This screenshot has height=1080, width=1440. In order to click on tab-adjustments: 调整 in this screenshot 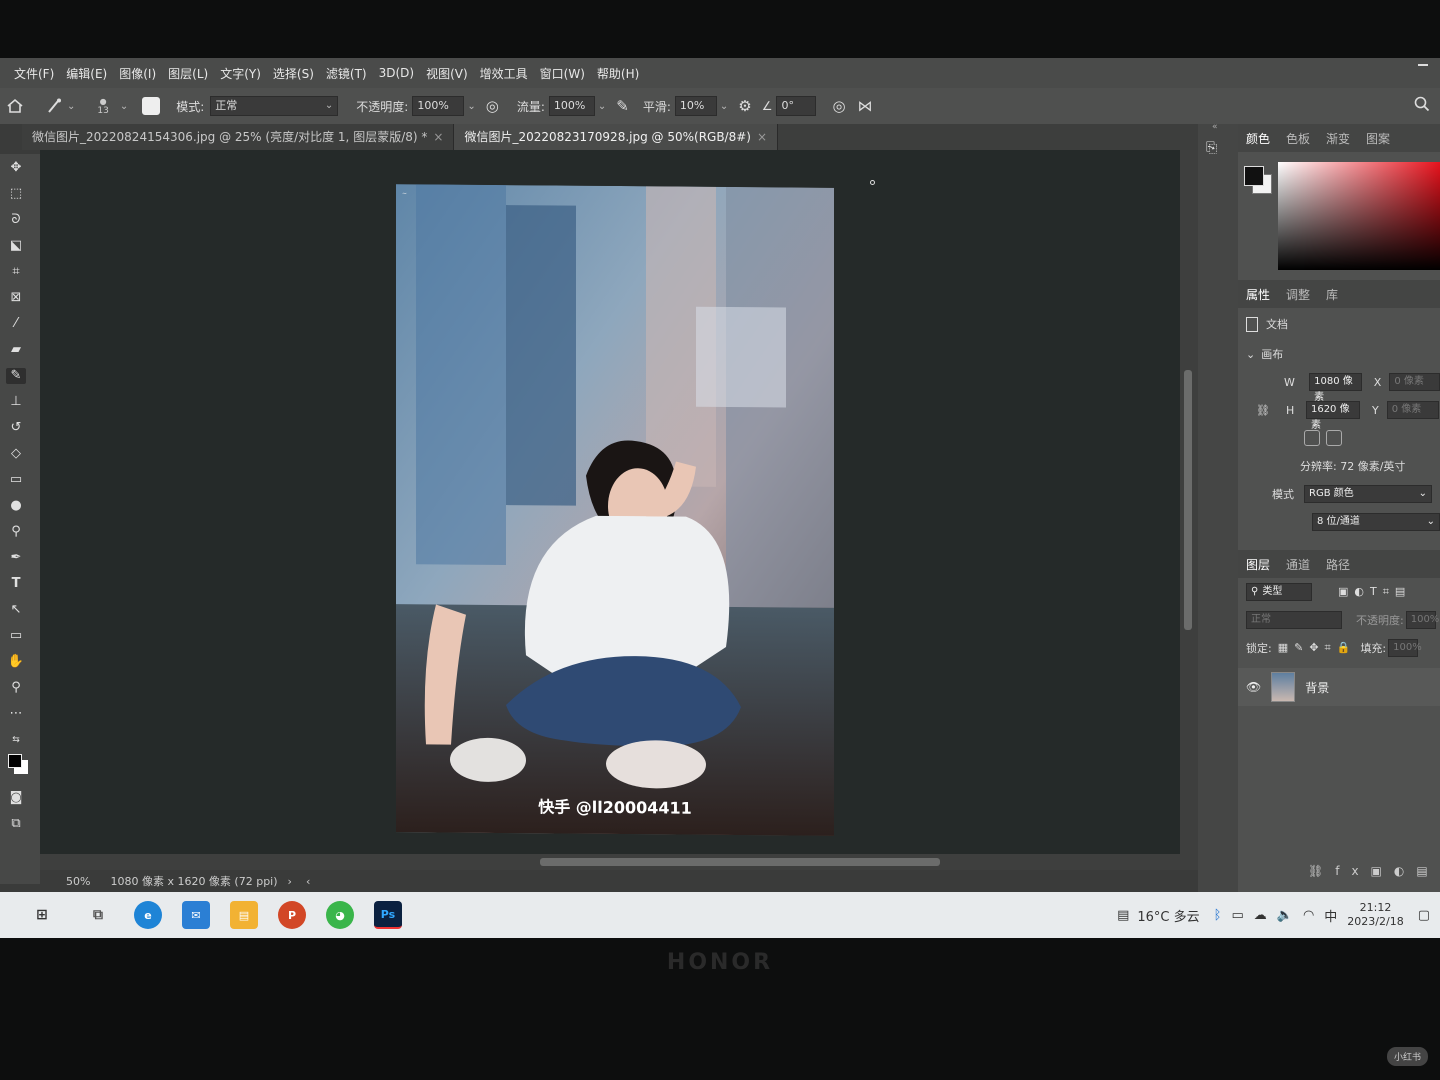, I will do `click(1298, 294)`.